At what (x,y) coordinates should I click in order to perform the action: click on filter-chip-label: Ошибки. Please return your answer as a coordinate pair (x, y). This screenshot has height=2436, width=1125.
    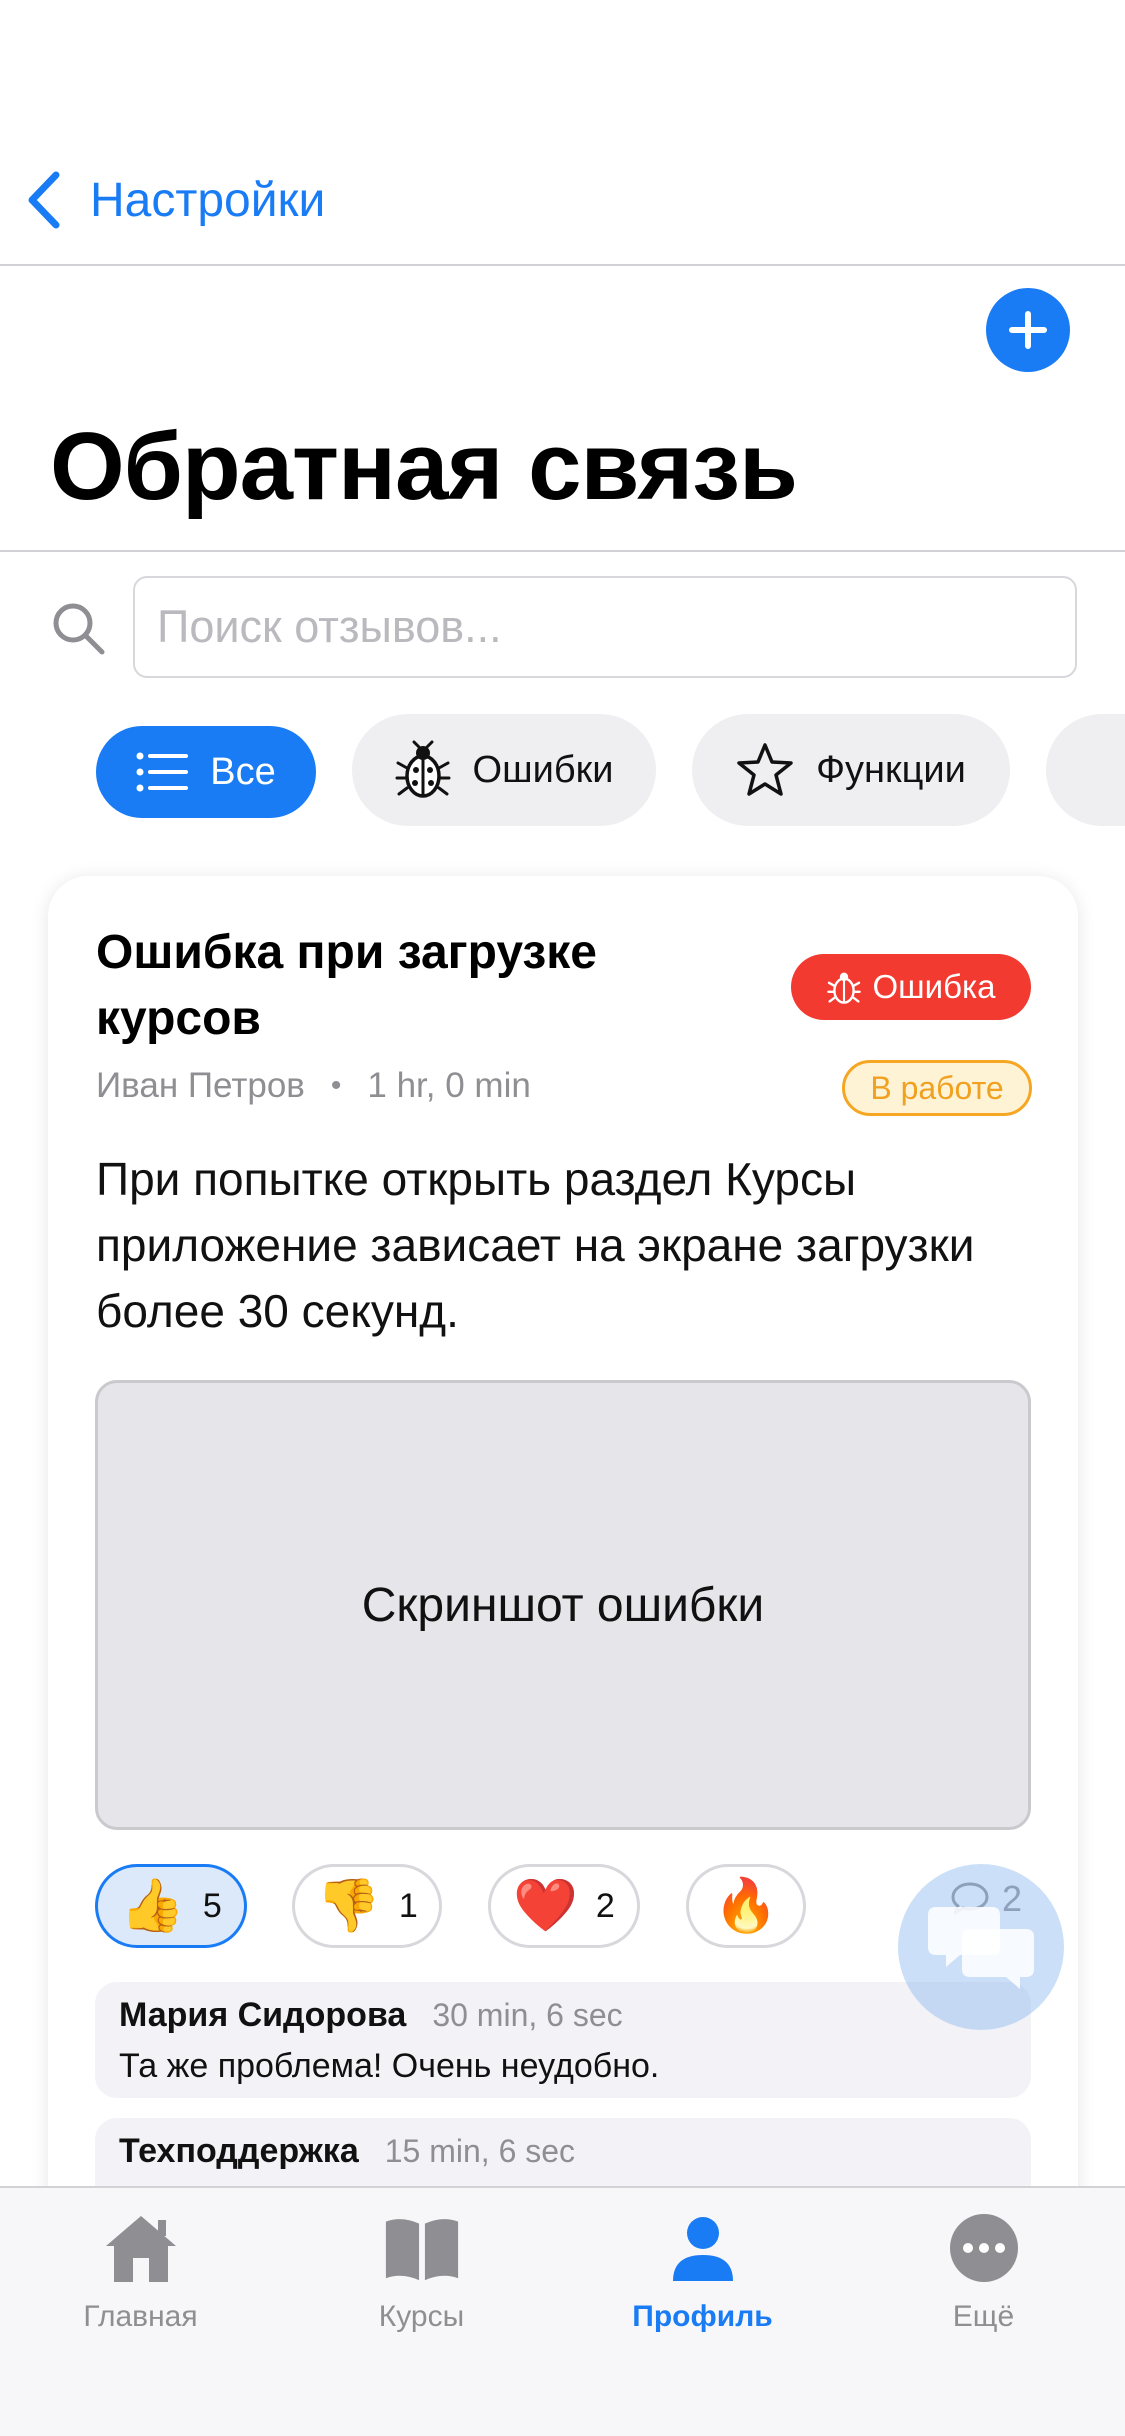
    Looking at the image, I should click on (543, 769).